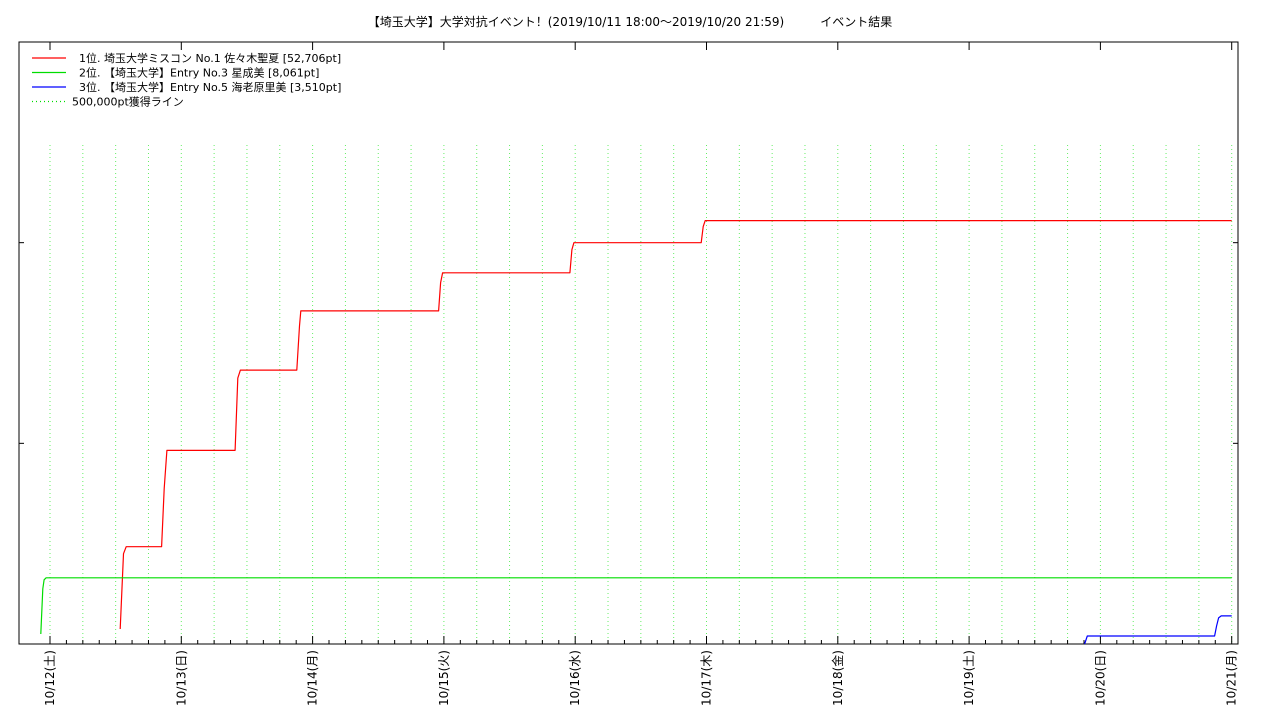 The width and height of the screenshot is (1280, 720). Describe the element at coordinates (210, 58) in the screenshot. I see `legend-entry: 1位. 埼玉大学ミスコン No.1 佐々木聖夏 [52,706pt]` at that location.